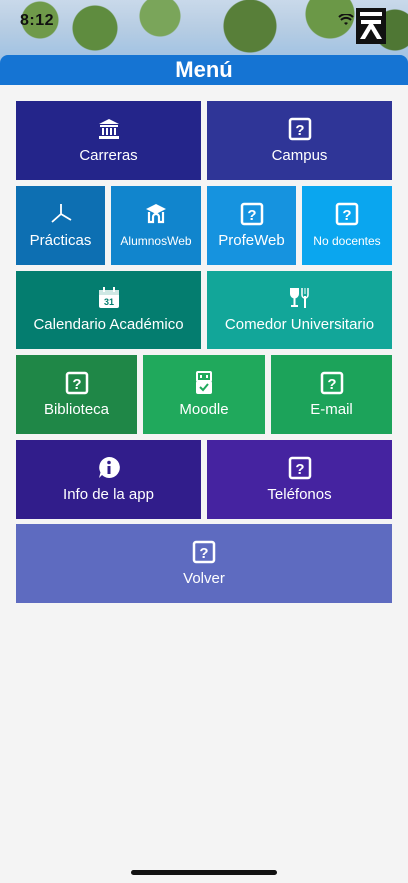  What do you see at coordinates (204, 382) in the screenshot?
I see `usb-icon` at bounding box center [204, 382].